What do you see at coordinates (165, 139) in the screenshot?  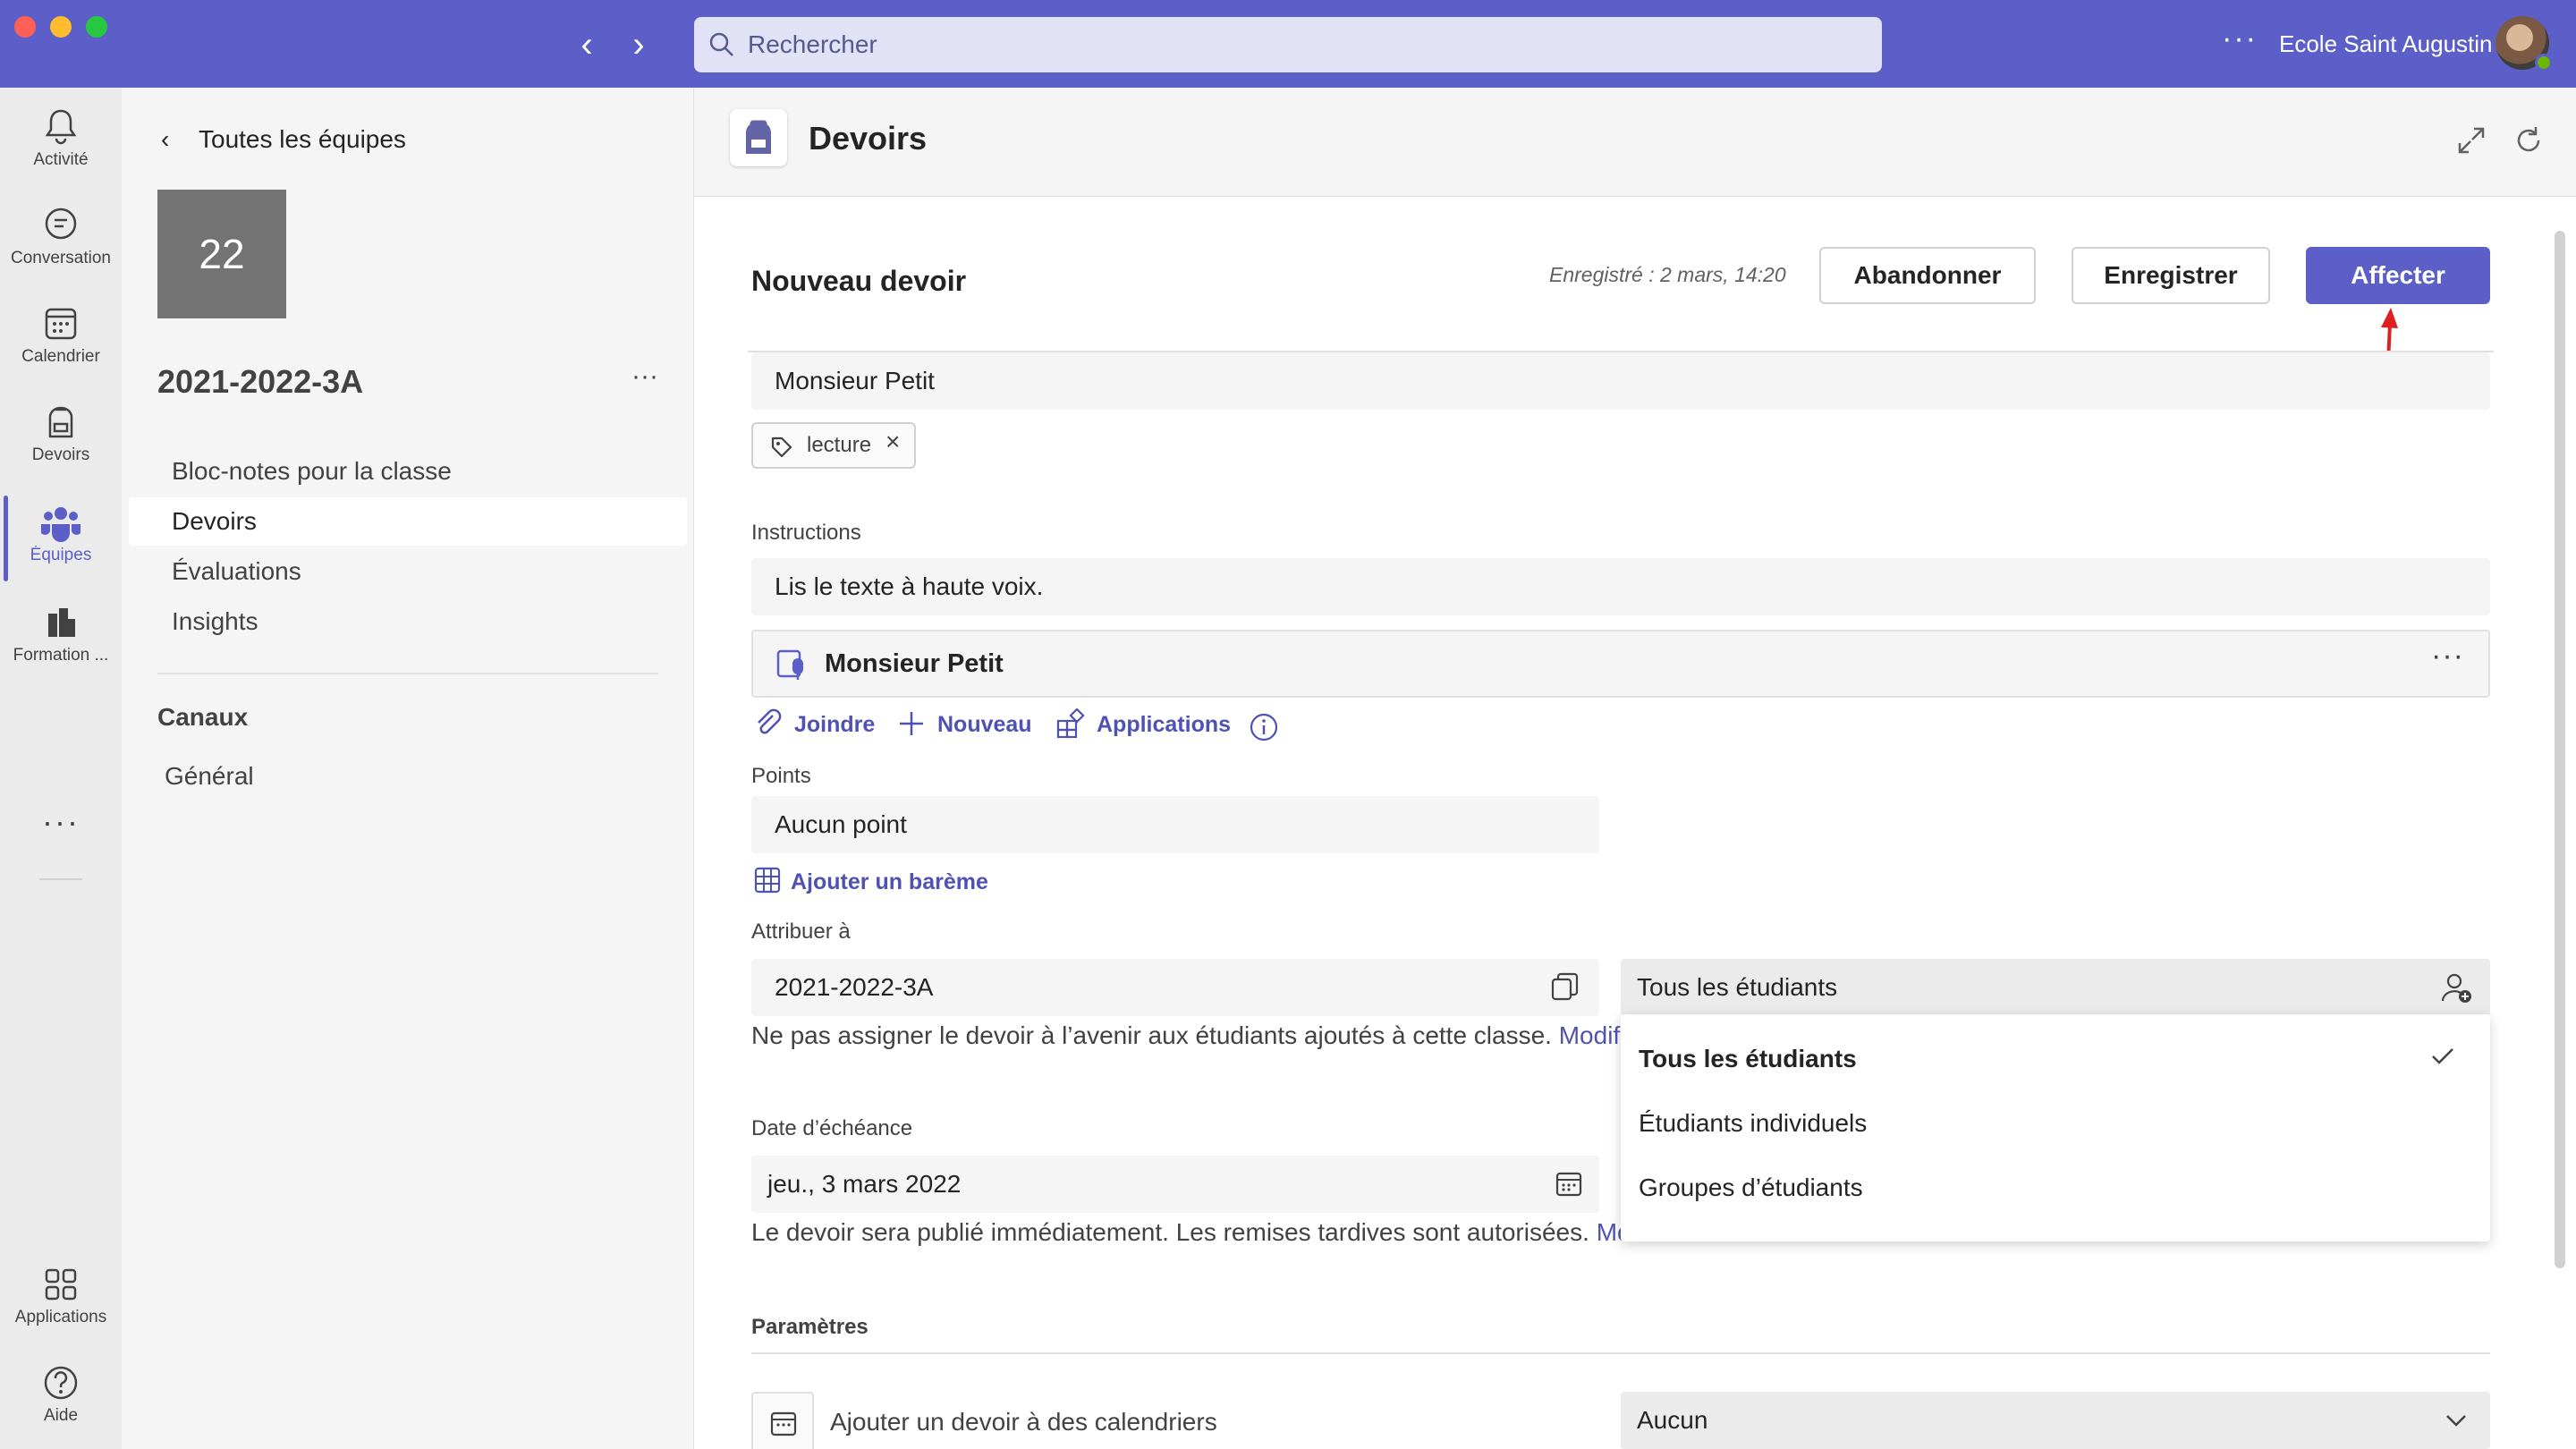 I see `chevron-left-icon: ‹` at bounding box center [165, 139].